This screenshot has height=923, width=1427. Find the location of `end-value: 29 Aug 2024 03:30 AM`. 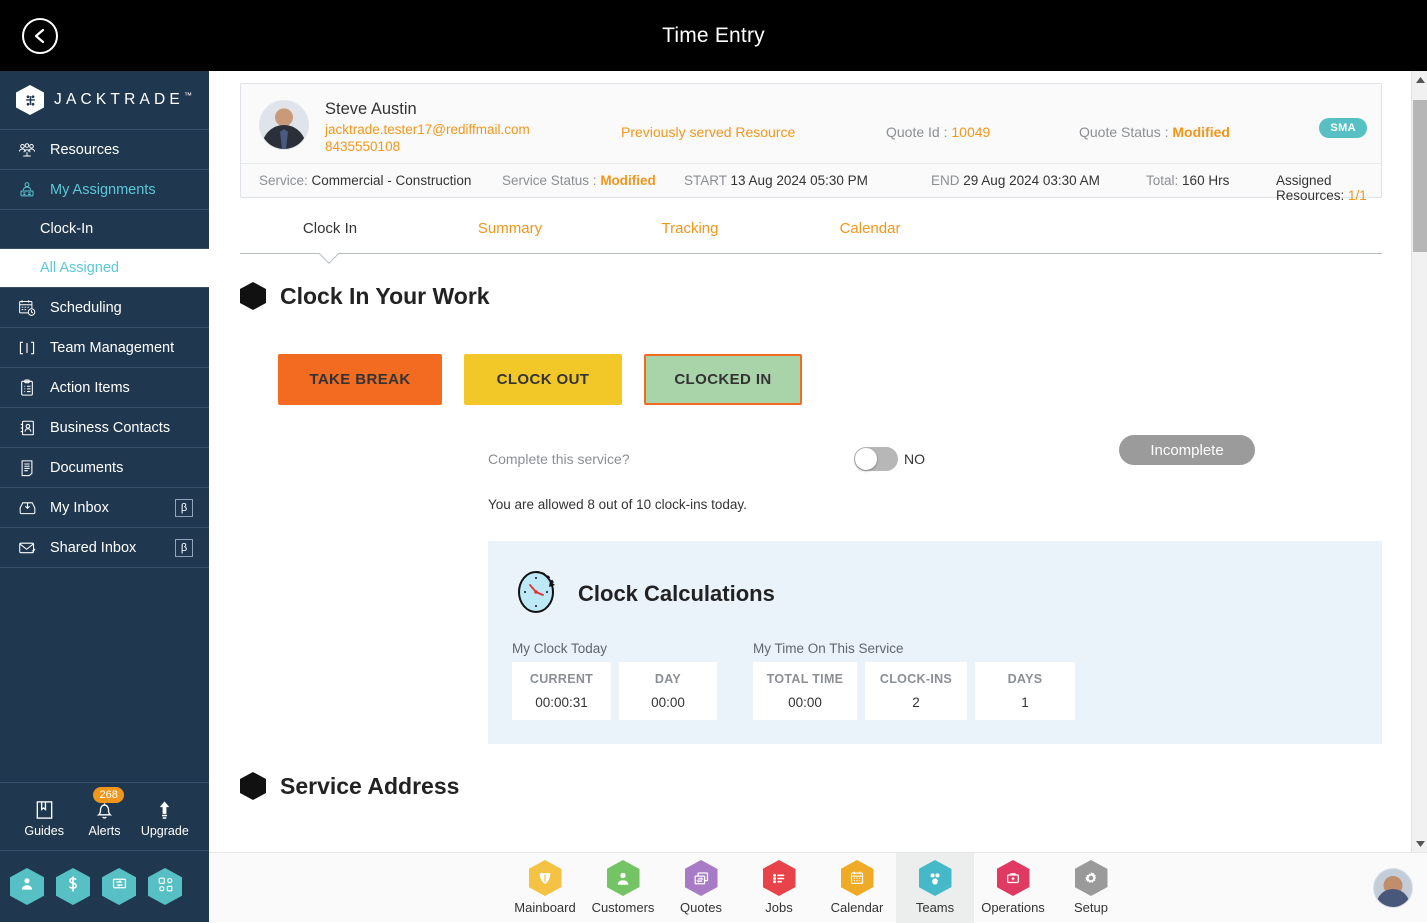

end-value: 29 Aug 2024 03:30 AM is located at coordinates (1031, 180).